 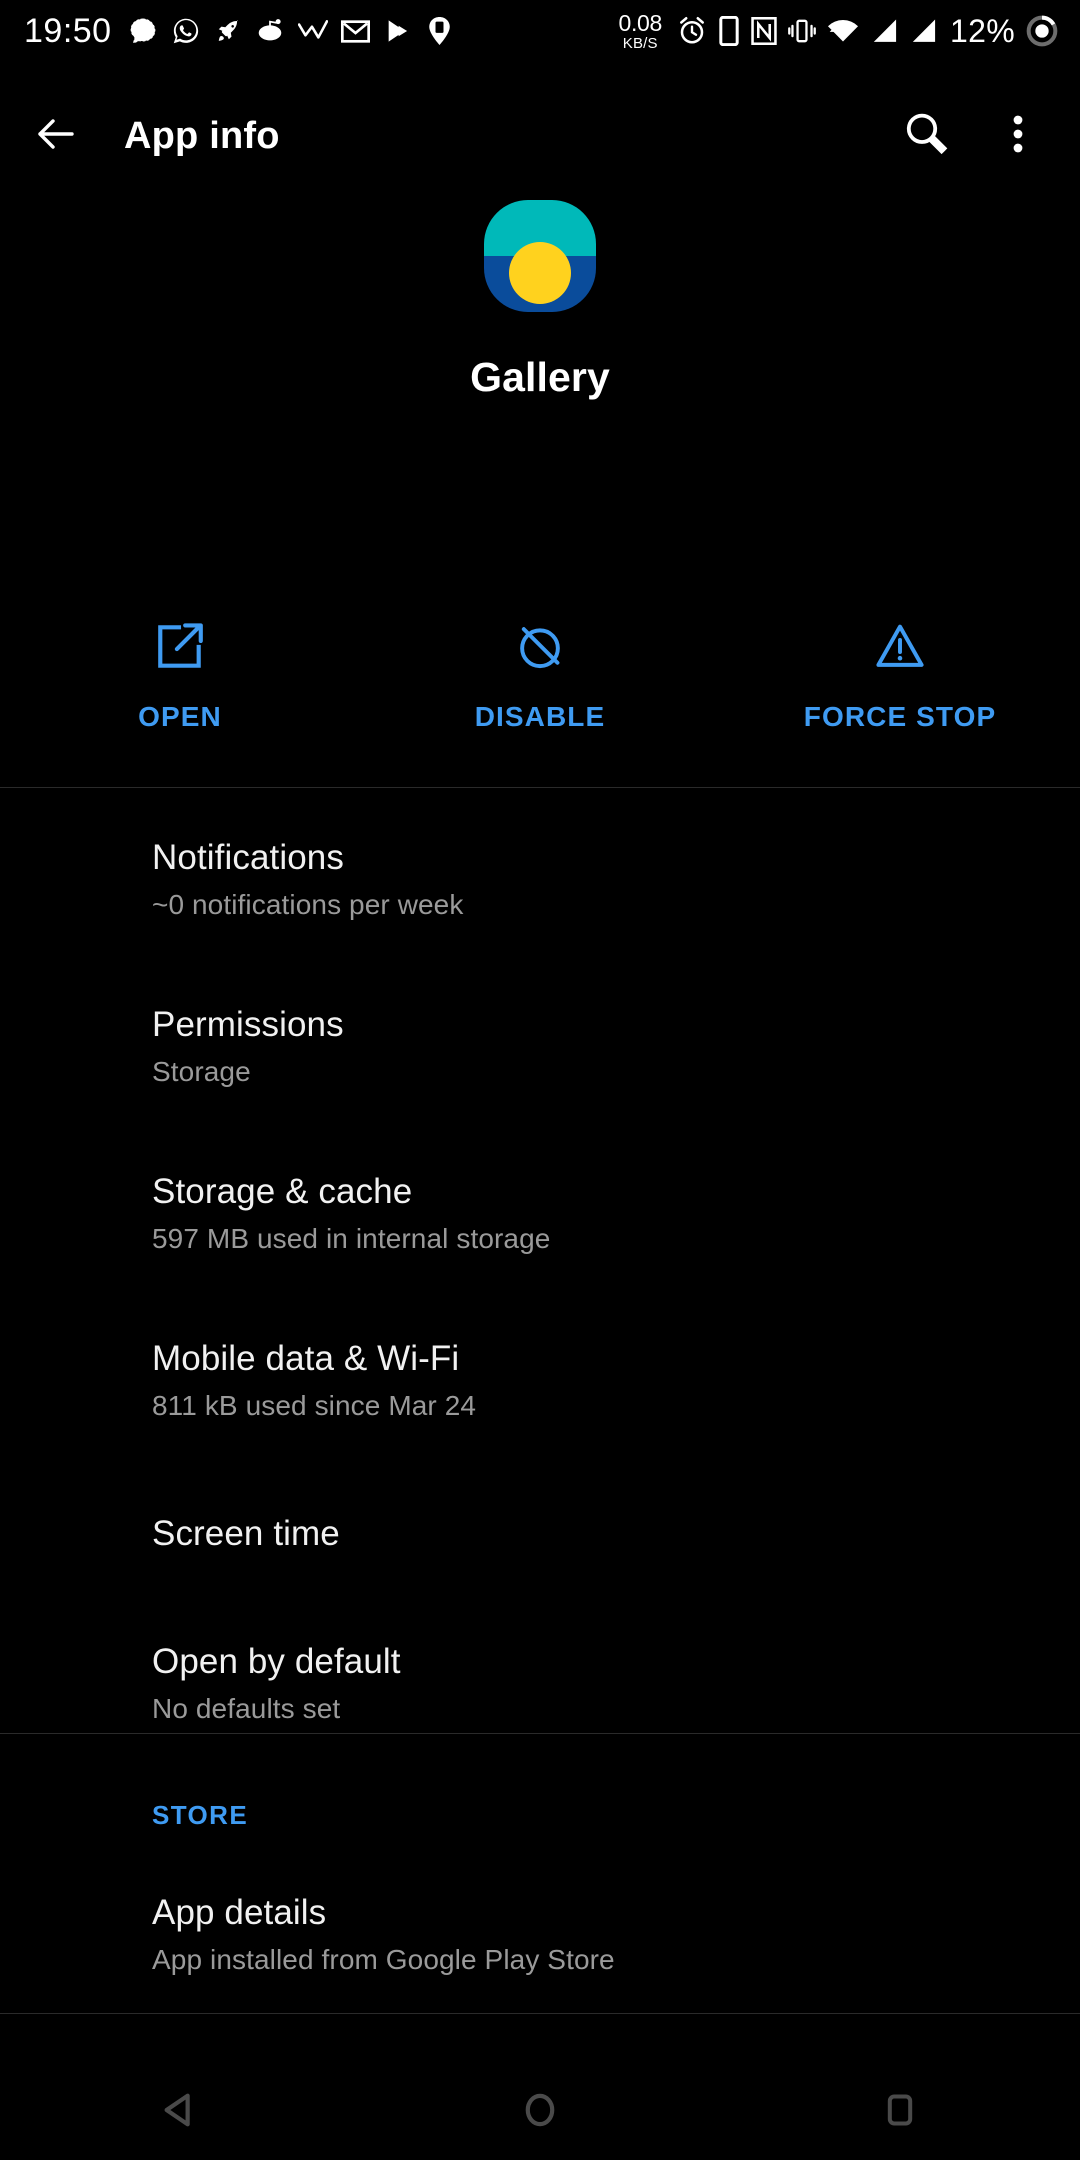 What do you see at coordinates (540, 377) in the screenshot?
I see `app-name: Gallery` at bounding box center [540, 377].